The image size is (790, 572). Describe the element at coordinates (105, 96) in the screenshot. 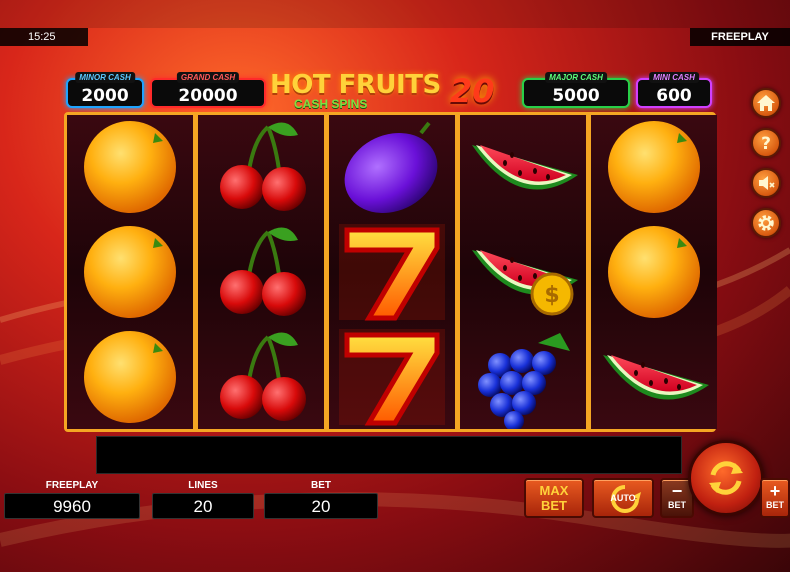

I see `jackpot-minor-value: 2000` at that location.